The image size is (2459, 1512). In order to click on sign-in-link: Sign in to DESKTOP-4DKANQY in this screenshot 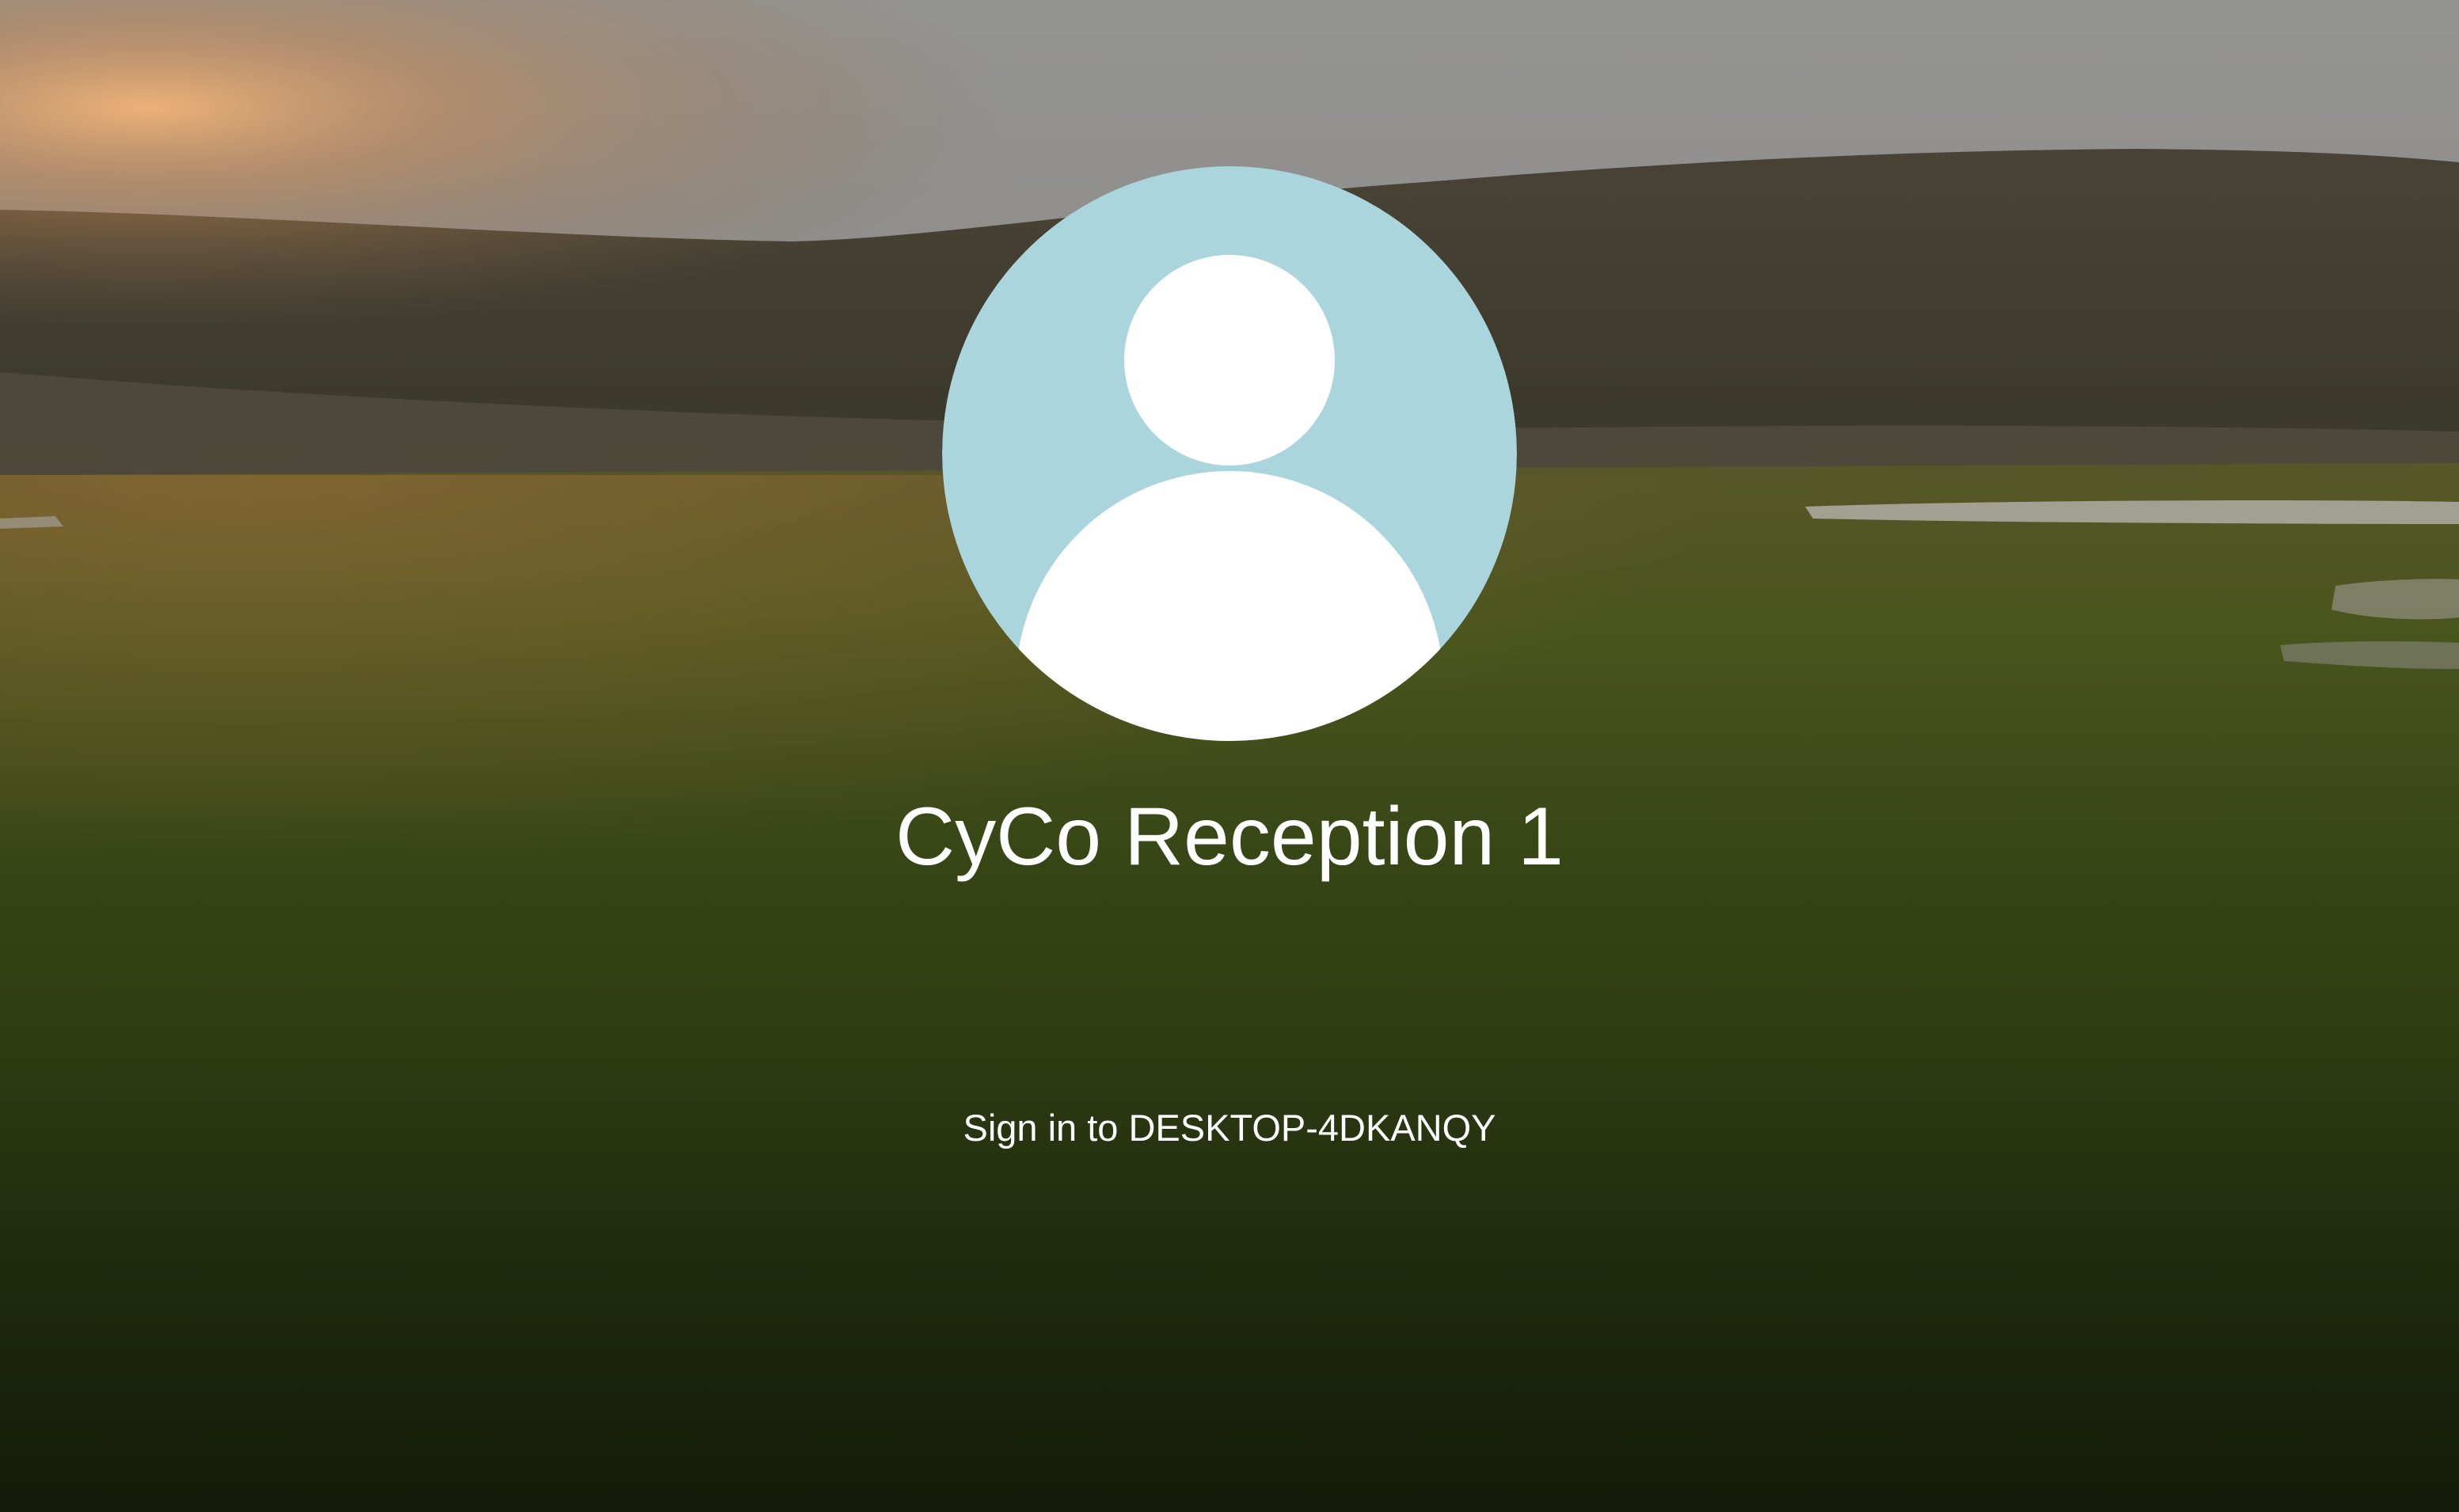, I will do `click(1229, 1128)`.